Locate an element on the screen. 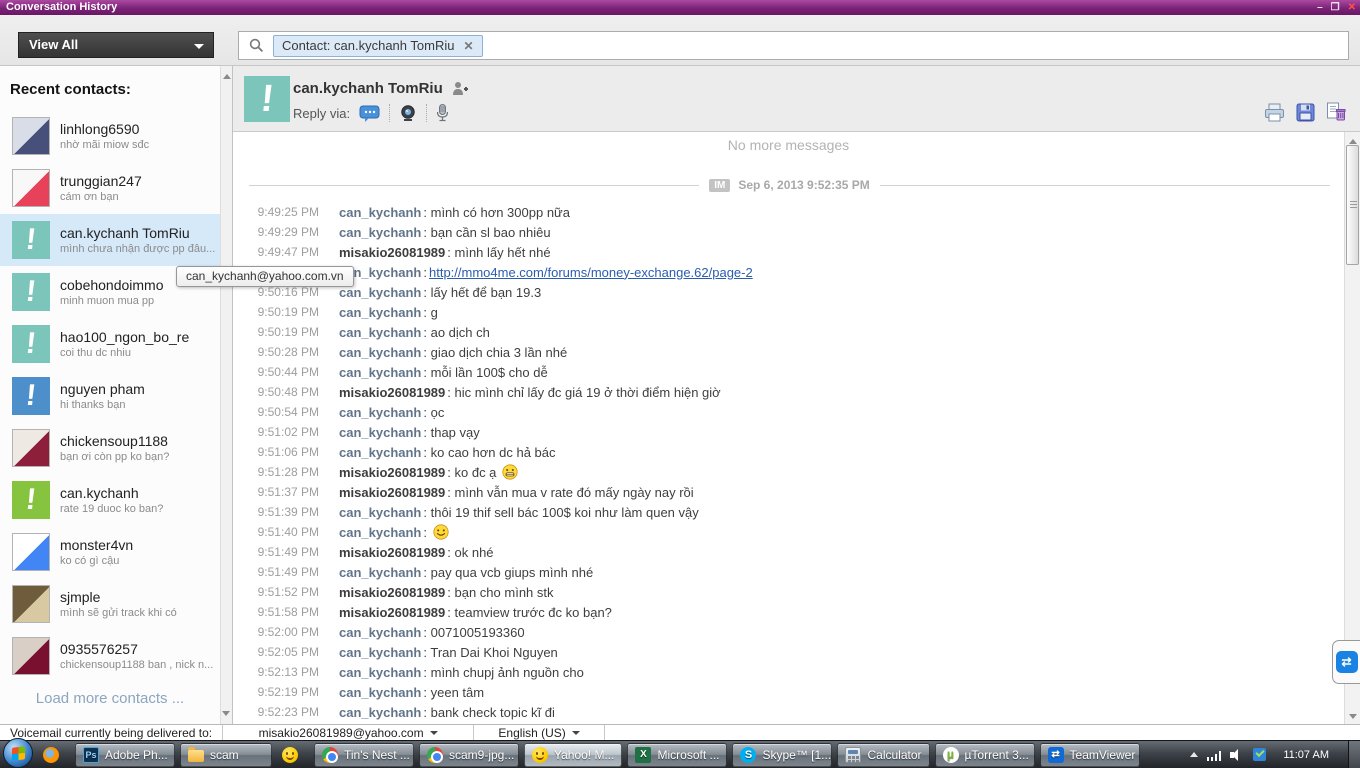  message-timestamp: 9:50:19 PM is located at coordinates (288, 332).